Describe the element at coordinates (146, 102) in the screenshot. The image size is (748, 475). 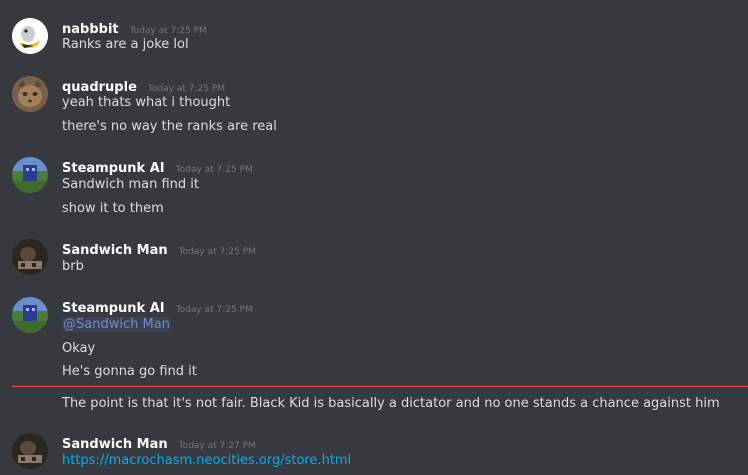
I see `message-text: yeah thats what i thought` at that location.